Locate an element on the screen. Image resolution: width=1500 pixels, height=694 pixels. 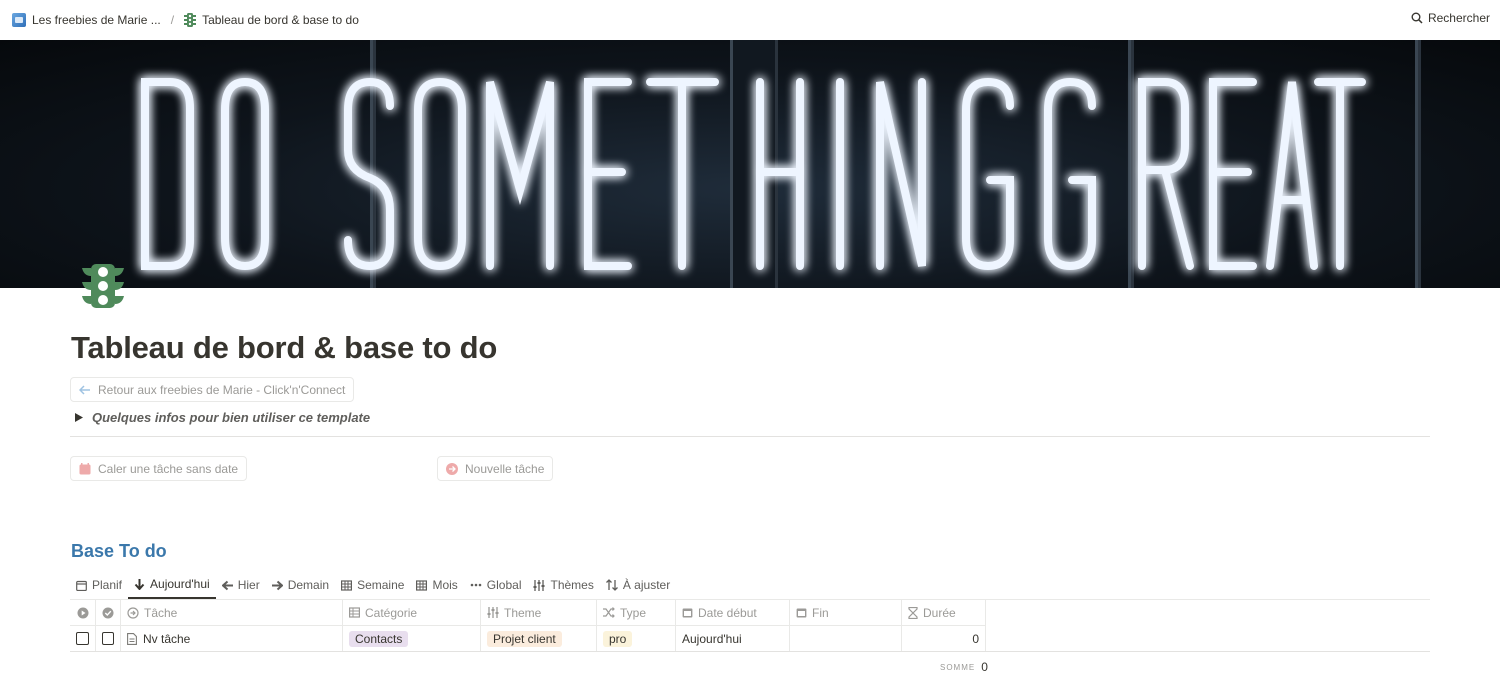
column-header-done is located at coordinates (108, 612).